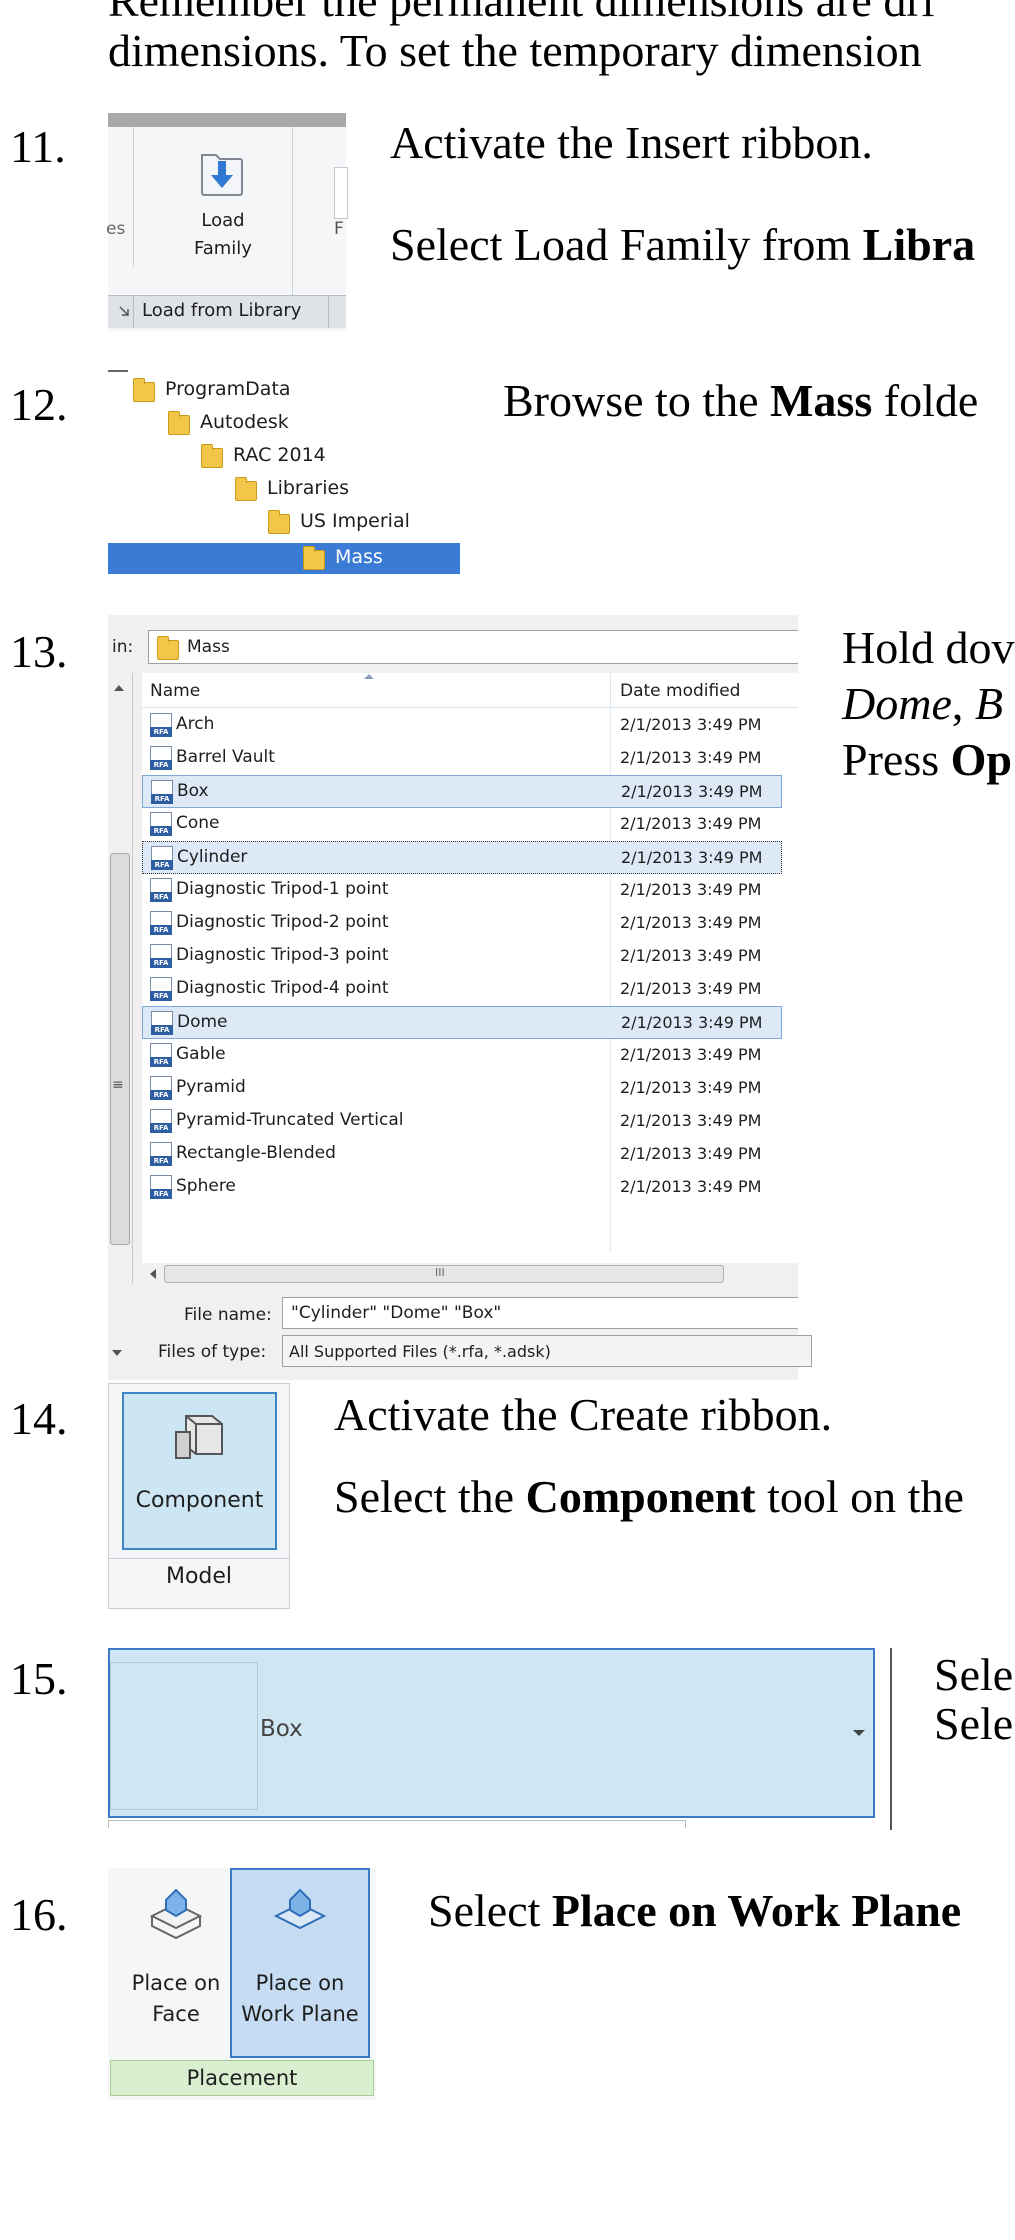  What do you see at coordinates (462, 1055) in the screenshot?
I see `file-row: Gable 2/1/2013 3:49 PM` at bounding box center [462, 1055].